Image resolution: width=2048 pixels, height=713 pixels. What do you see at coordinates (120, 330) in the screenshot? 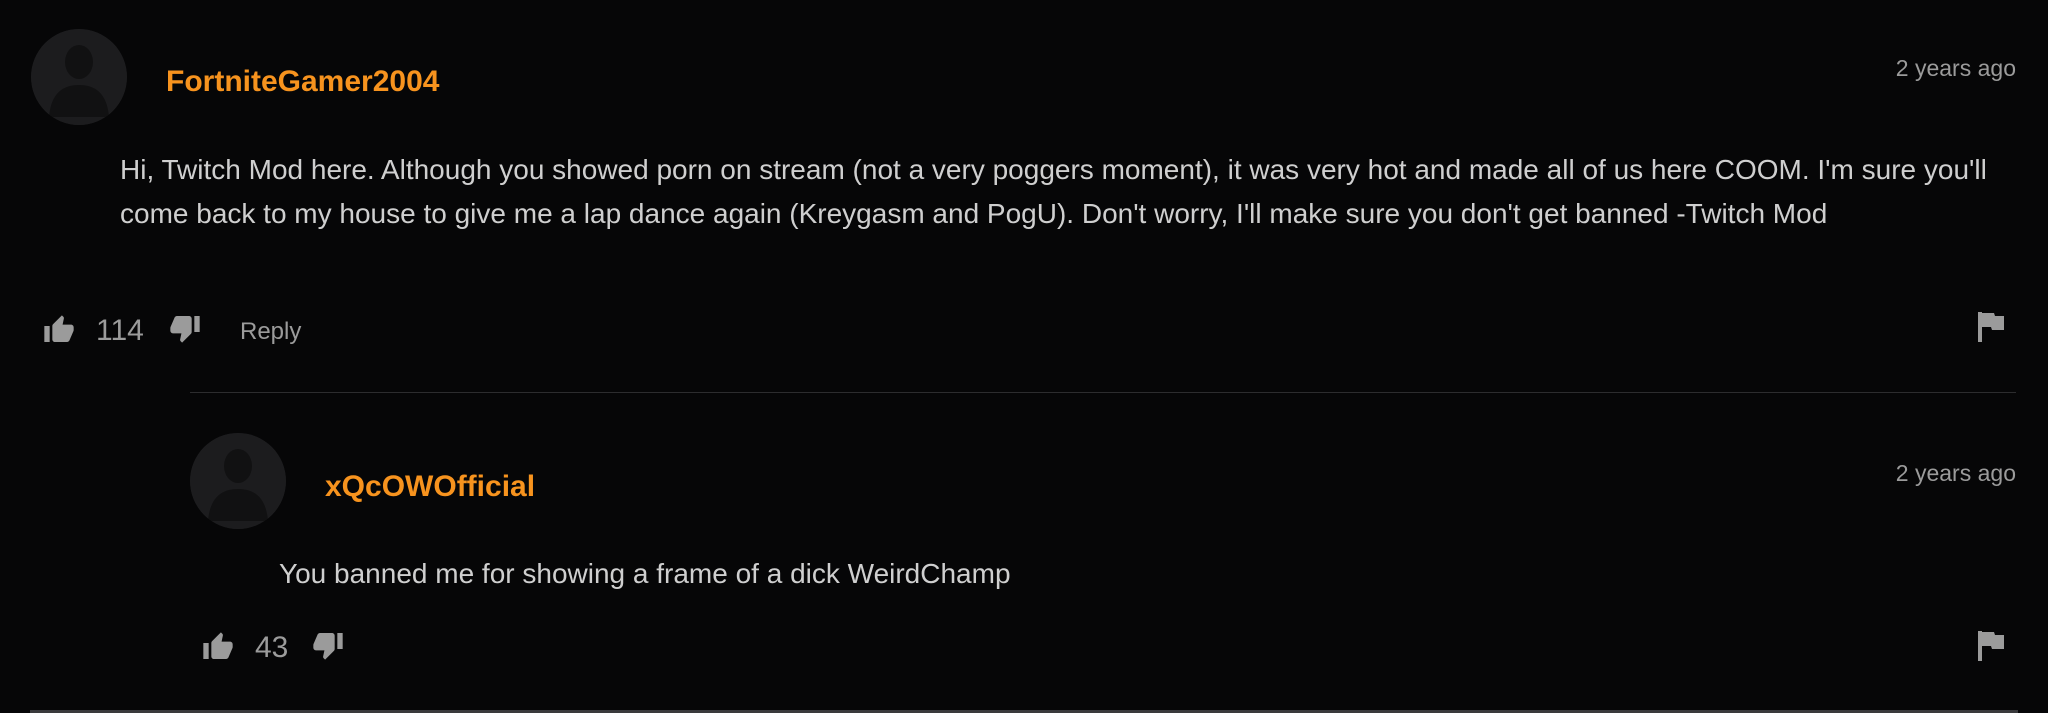
I see `like-count: 114` at bounding box center [120, 330].